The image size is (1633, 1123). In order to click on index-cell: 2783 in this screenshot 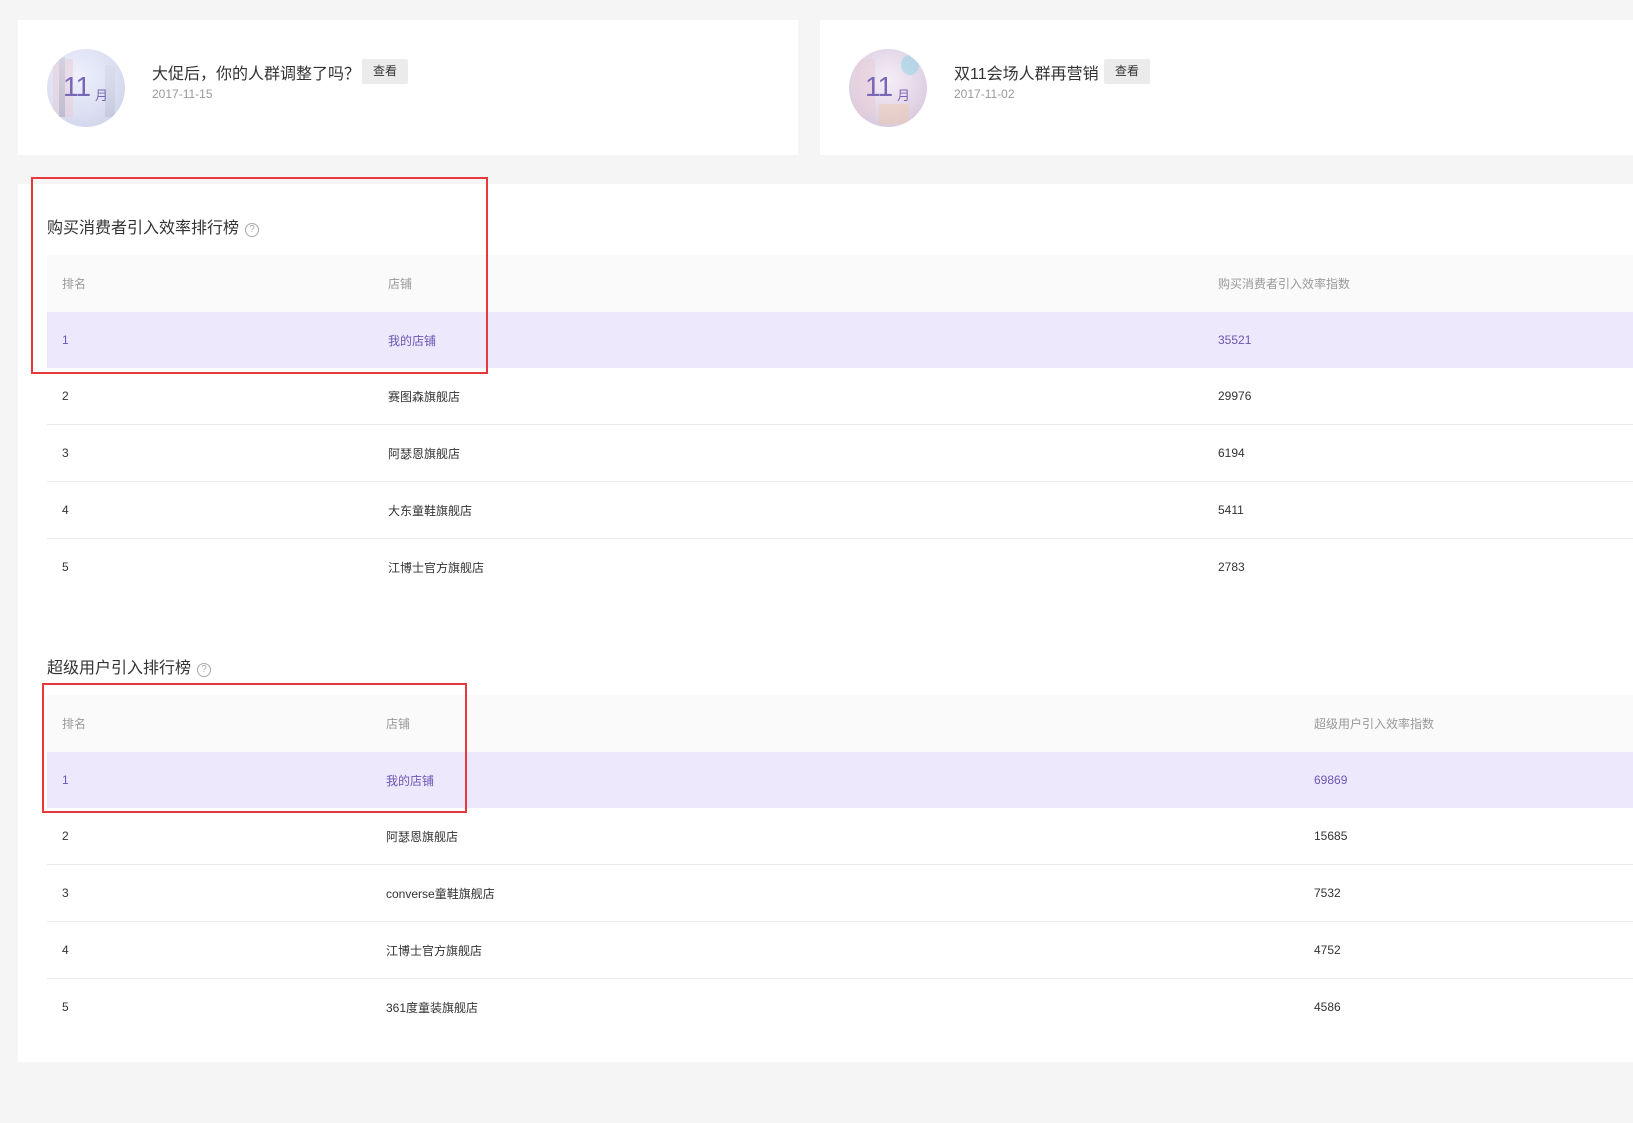, I will do `click(1231, 567)`.